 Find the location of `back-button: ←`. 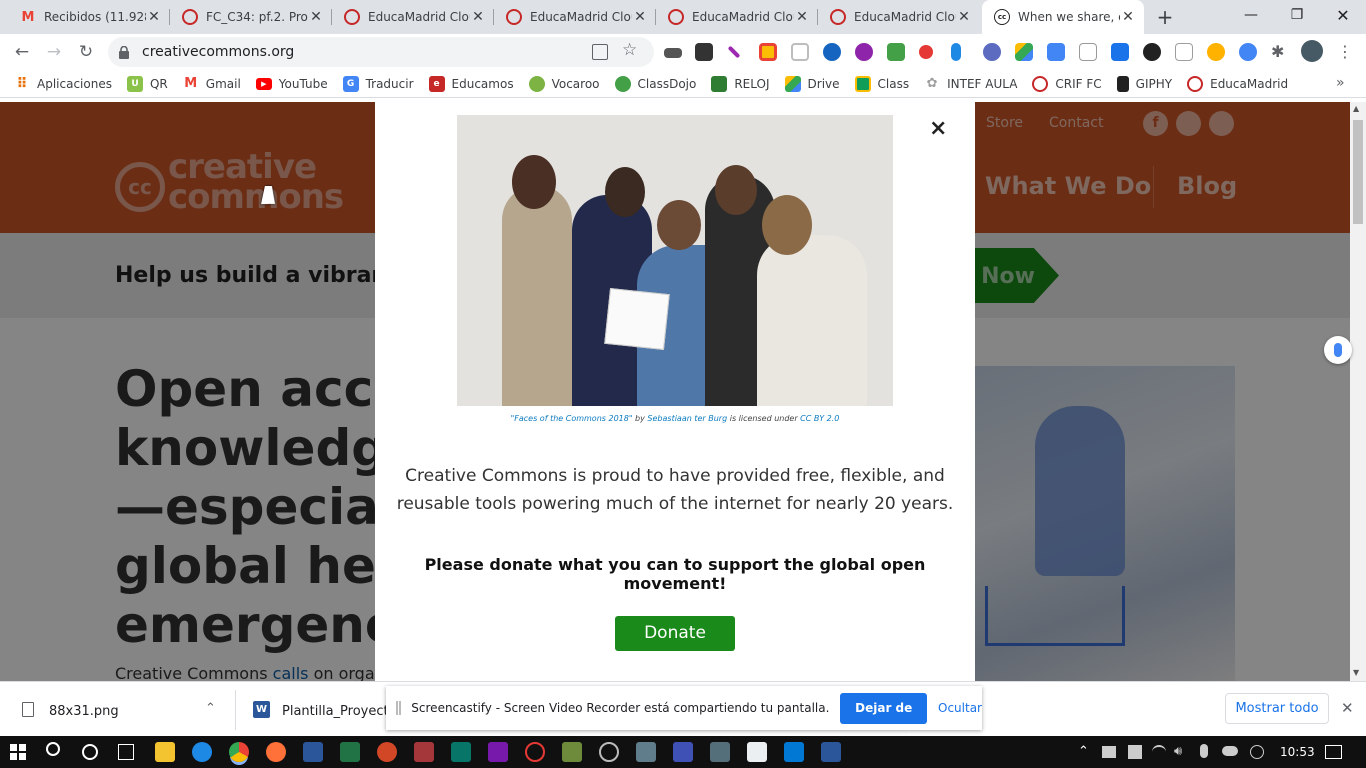

back-button: ← is located at coordinates (22, 52).